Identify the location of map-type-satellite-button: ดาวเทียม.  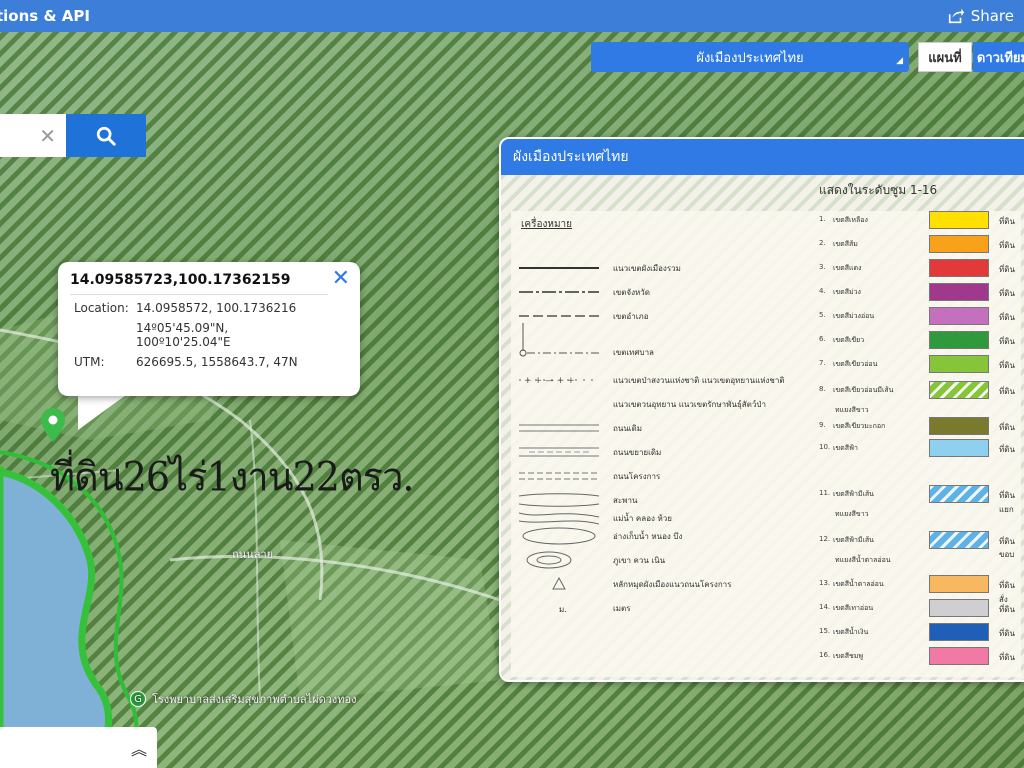
(998, 57).